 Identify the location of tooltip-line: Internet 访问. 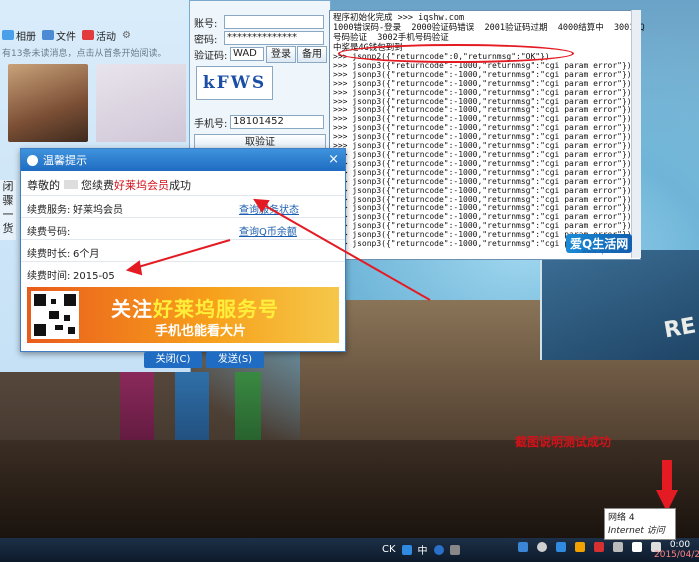
(636, 531).